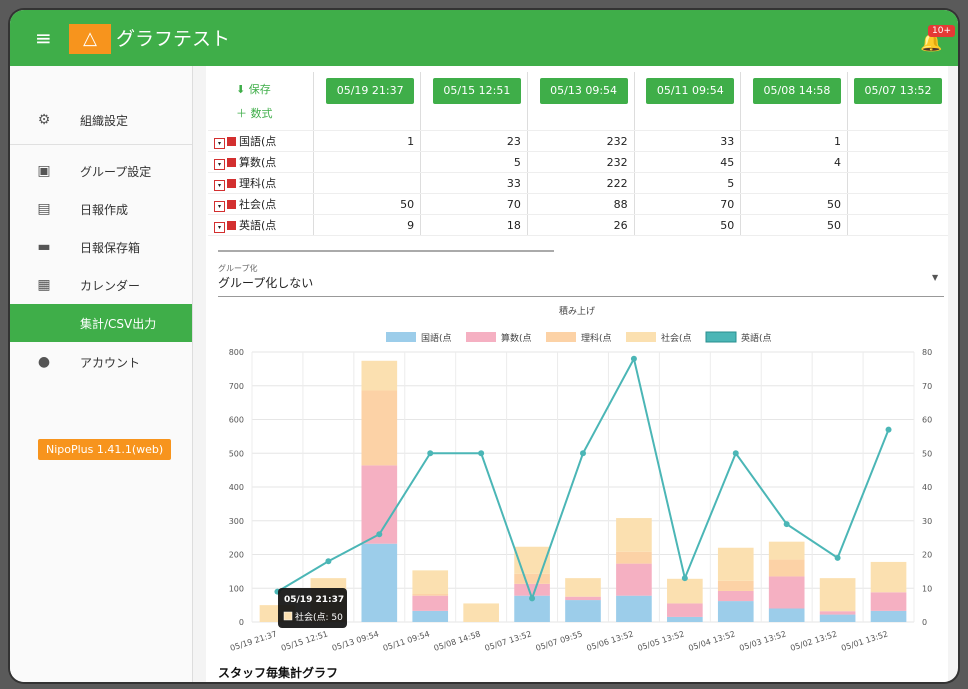 This screenshot has height=689, width=968. Describe the element at coordinates (583, 91) in the screenshot. I see `column-header-button: 05/13 09:54` at that location.